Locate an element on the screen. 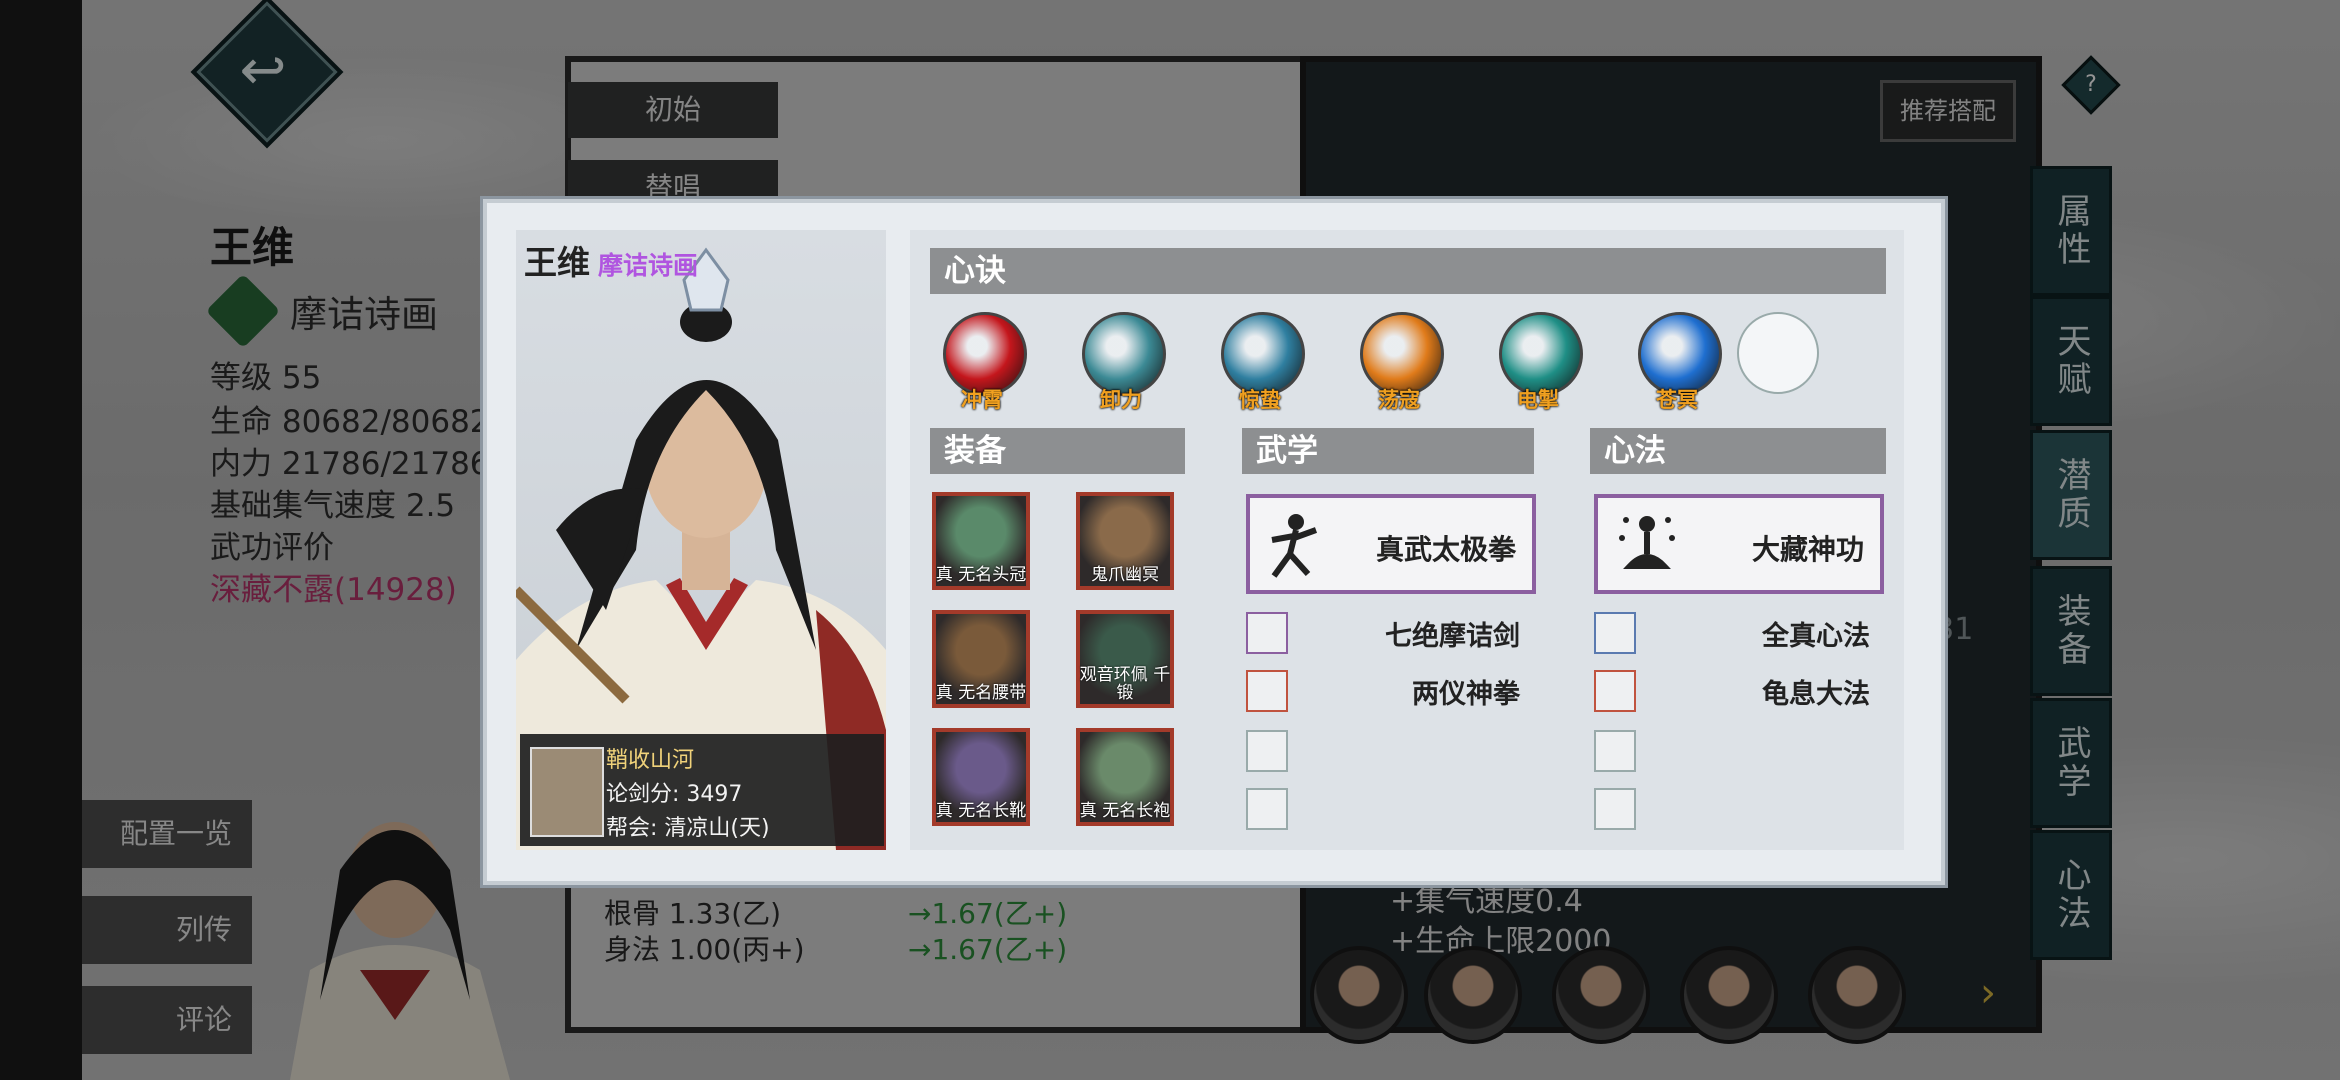 The height and width of the screenshot is (1080, 2340). equipment-header: 装备 is located at coordinates (1057, 451).